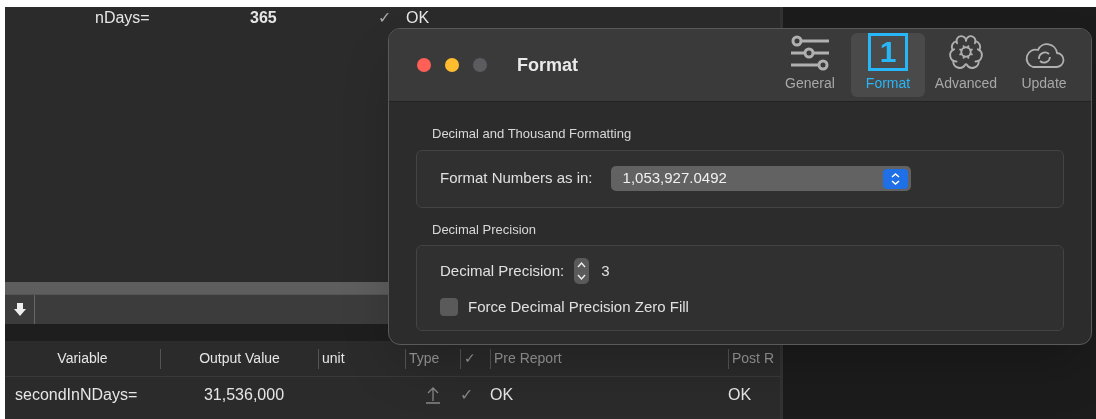  I want to click on checkbox, so click(449, 307).